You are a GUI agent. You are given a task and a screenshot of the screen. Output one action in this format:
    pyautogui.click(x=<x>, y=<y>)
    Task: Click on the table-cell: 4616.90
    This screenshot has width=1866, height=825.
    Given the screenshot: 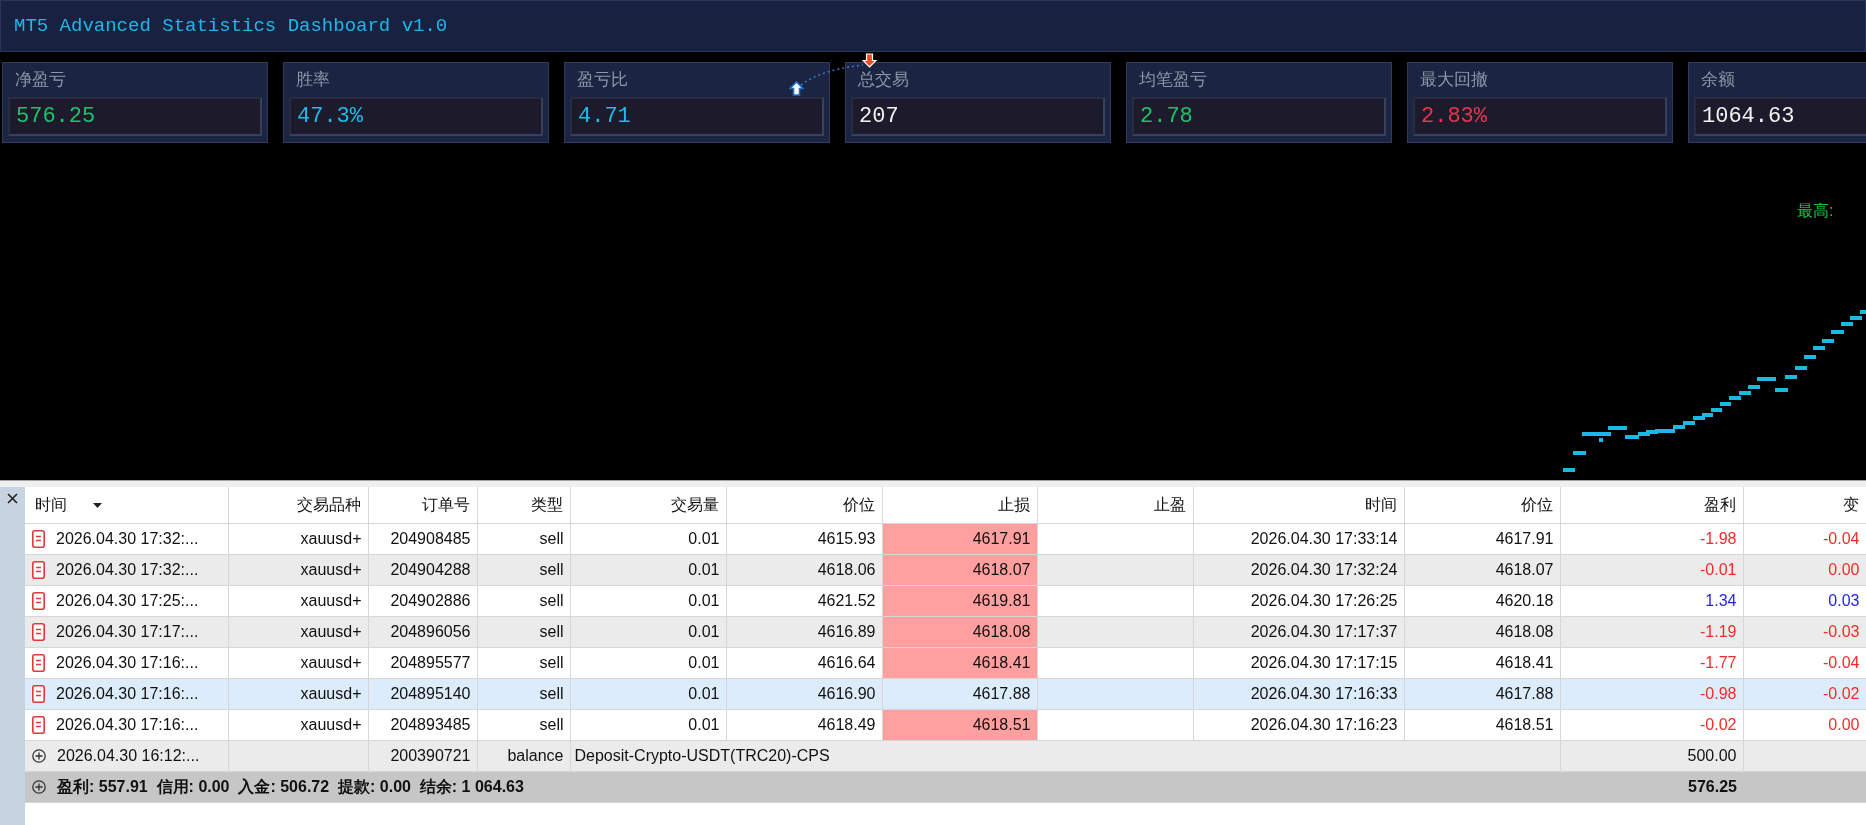 What is the action you would take?
    pyautogui.click(x=804, y=693)
    